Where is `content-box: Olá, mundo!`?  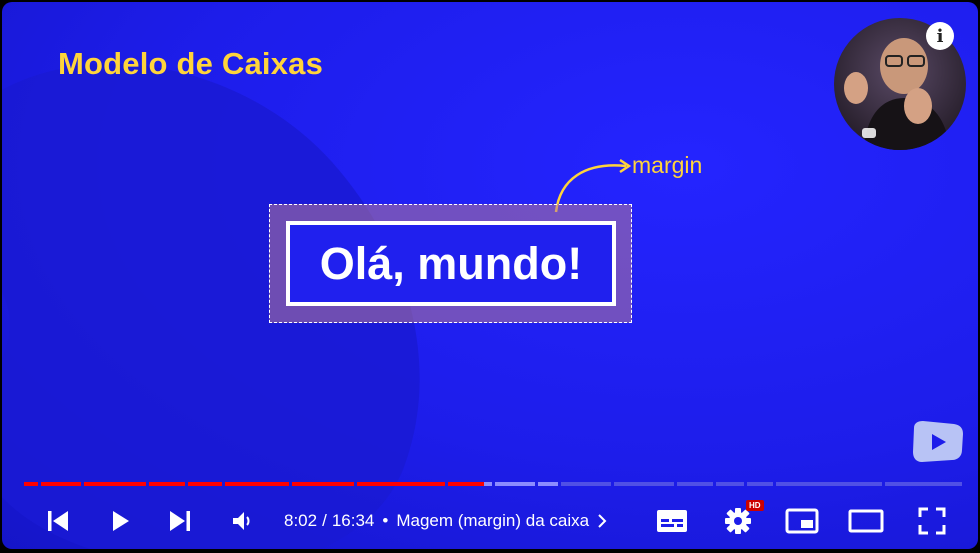 content-box: Olá, mundo! is located at coordinates (451, 263).